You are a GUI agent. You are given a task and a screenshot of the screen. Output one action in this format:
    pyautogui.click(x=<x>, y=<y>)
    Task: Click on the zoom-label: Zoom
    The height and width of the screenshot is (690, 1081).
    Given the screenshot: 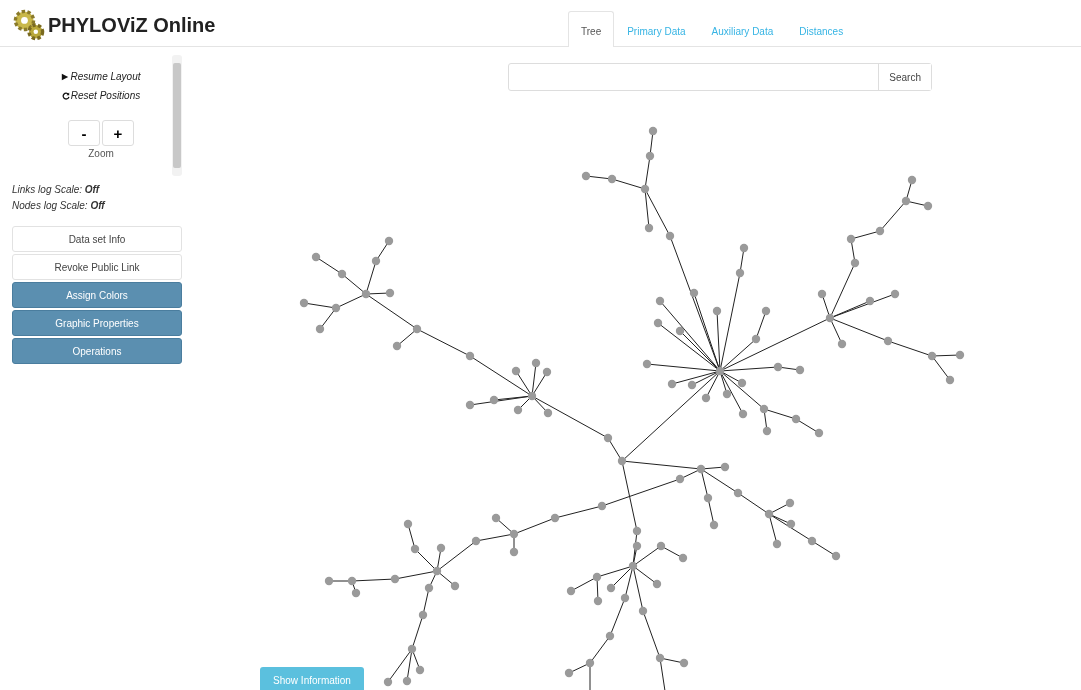 What is the action you would take?
    pyautogui.click(x=101, y=153)
    